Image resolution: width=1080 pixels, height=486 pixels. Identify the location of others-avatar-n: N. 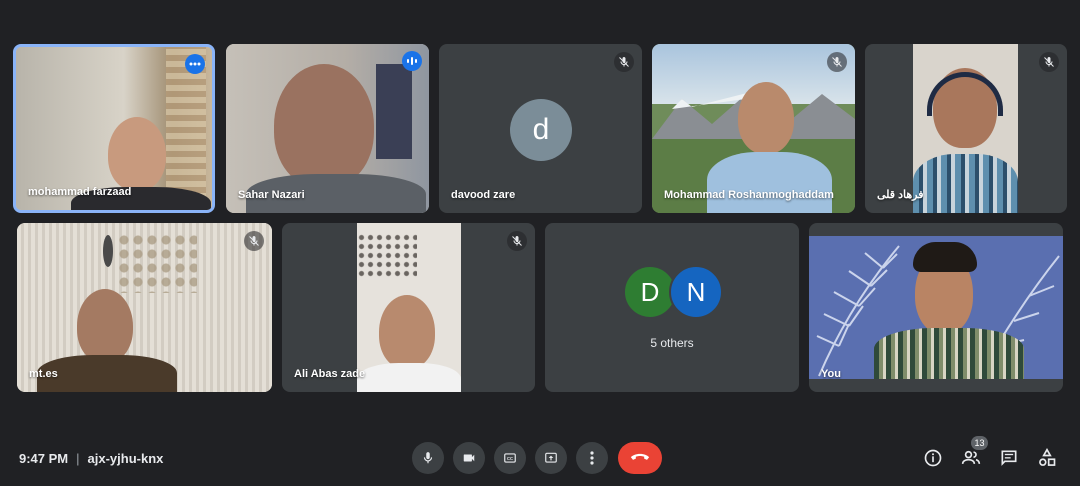
(696, 292).